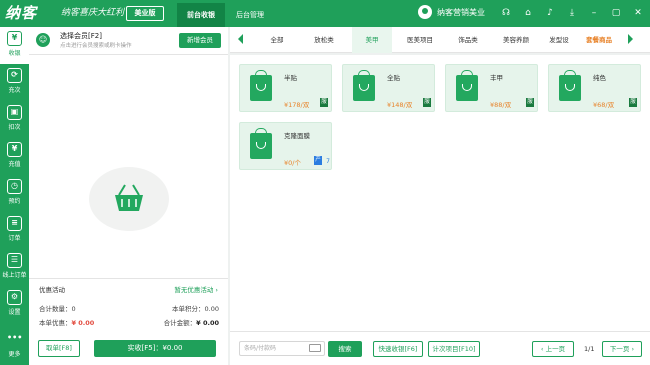 Image resolution: width=650 pixels, height=365 pixels. I want to click on quick-cash-button: 快速收银[F6], so click(398, 349).